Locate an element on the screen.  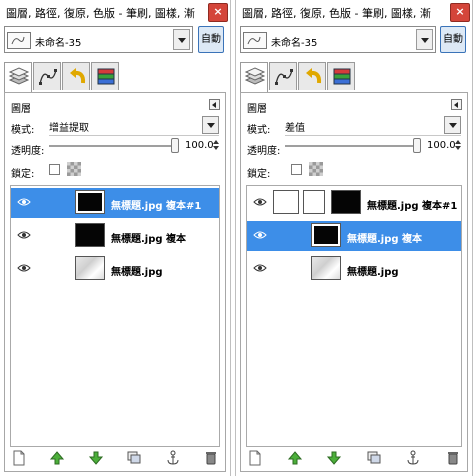
image-name: 未命名-35 is located at coordinates (294, 43).